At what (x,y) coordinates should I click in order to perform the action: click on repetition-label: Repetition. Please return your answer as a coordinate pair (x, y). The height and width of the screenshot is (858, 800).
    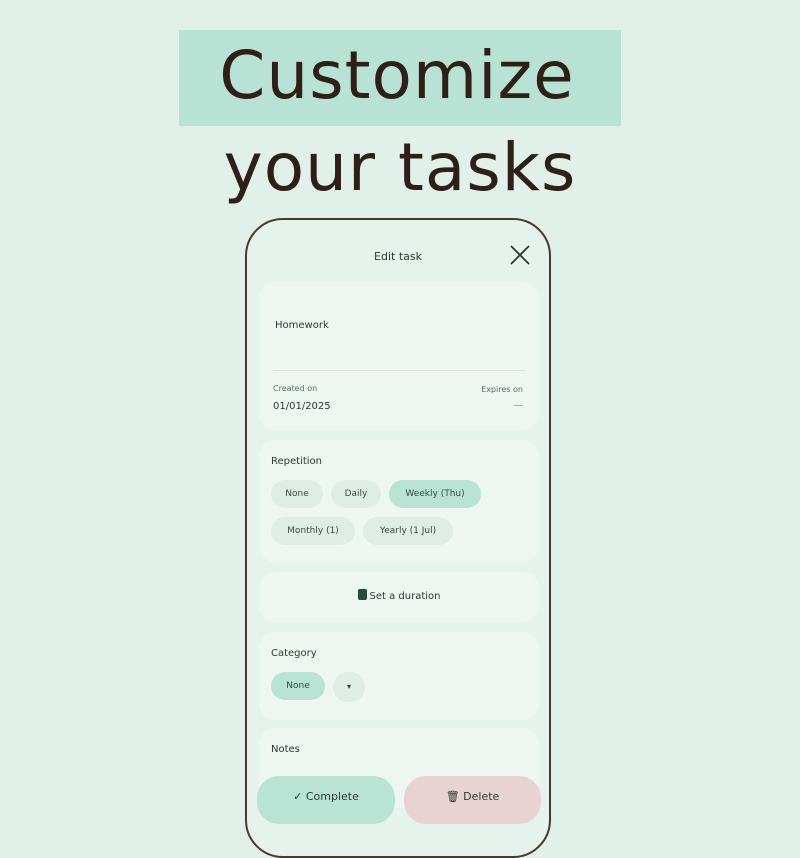
    Looking at the image, I should click on (297, 461).